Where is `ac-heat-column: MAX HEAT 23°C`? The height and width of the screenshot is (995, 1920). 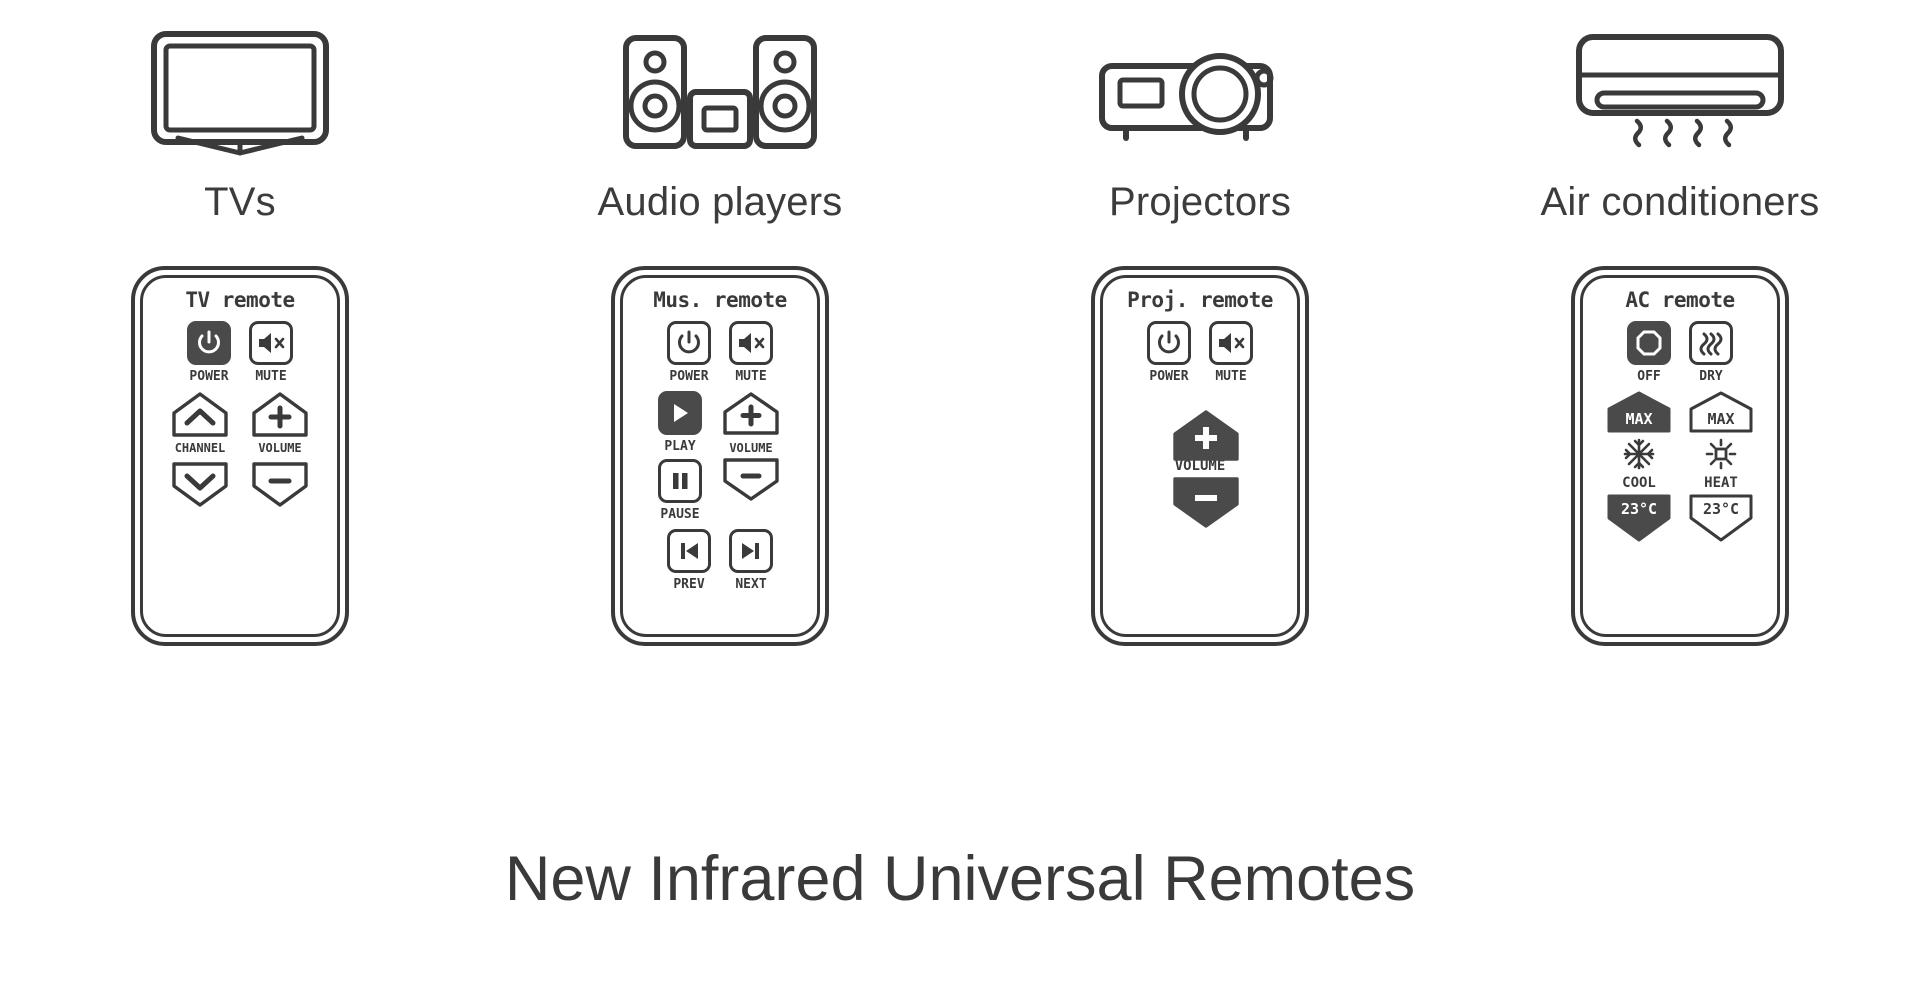 ac-heat-column: MAX HEAT 23°C is located at coordinates (1721, 466).